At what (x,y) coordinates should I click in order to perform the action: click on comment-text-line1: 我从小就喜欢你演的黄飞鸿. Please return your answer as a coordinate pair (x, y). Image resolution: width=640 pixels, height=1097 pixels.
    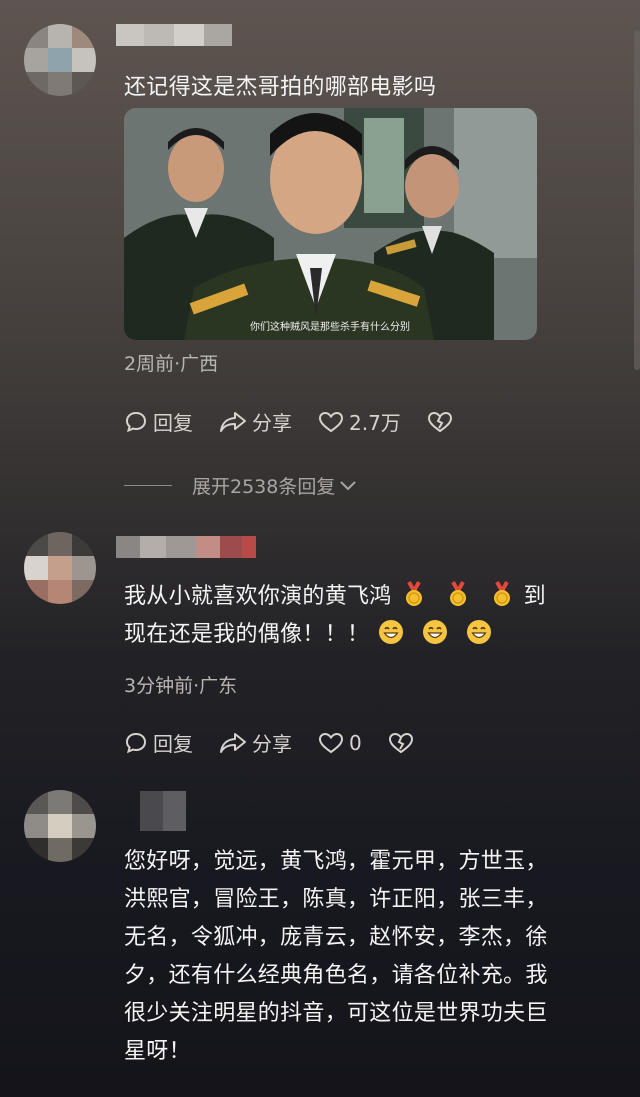
    Looking at the image, I should click on (258, 596).